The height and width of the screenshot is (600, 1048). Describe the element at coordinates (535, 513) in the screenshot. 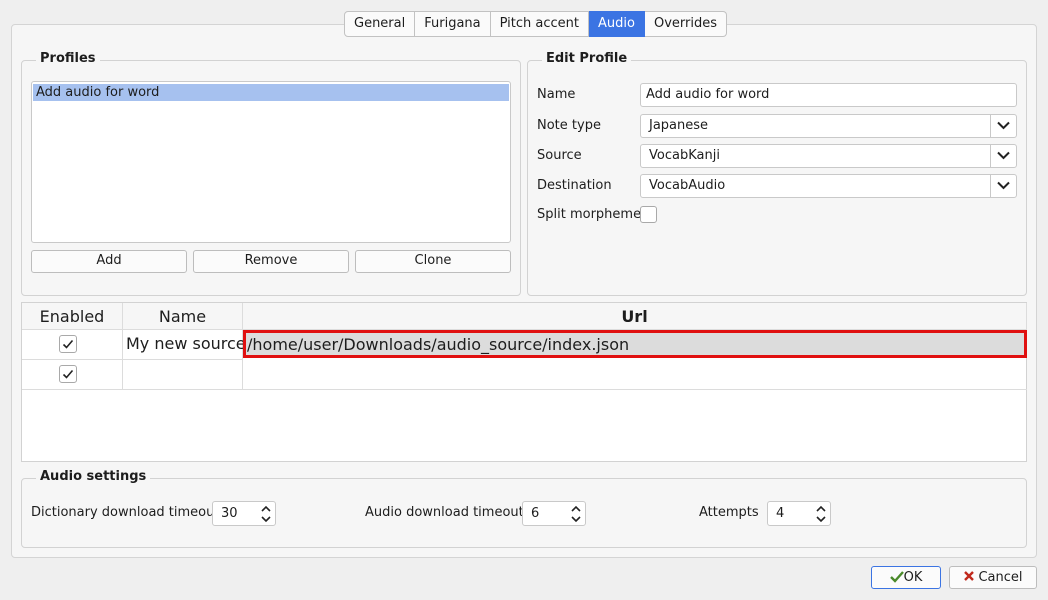

I see `audio-timeout-value: 6` at that location.